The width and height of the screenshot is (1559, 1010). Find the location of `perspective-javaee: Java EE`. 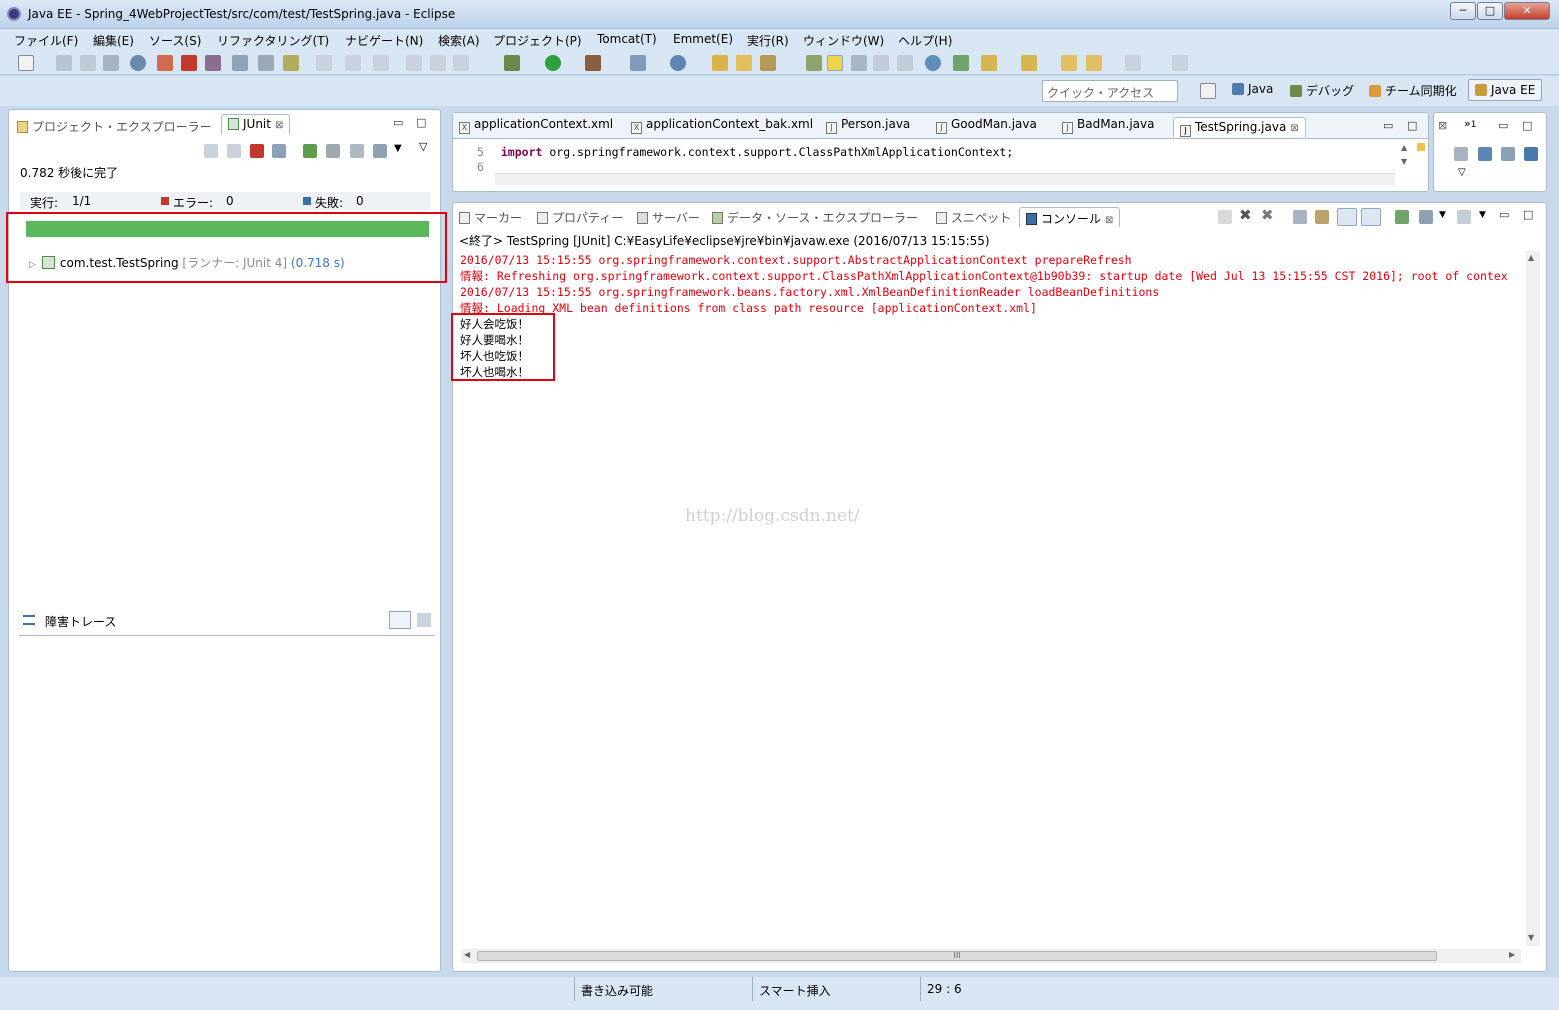

perspective-javaee: Java EE is located at coordinates (1505, 90).